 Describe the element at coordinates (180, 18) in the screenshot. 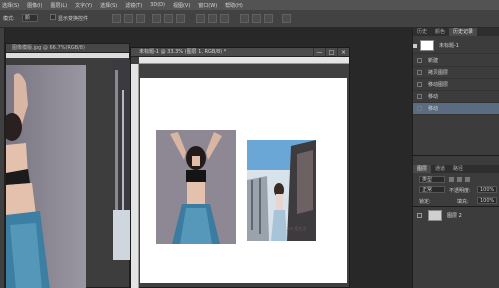

I see `align-right-icon` at that location.